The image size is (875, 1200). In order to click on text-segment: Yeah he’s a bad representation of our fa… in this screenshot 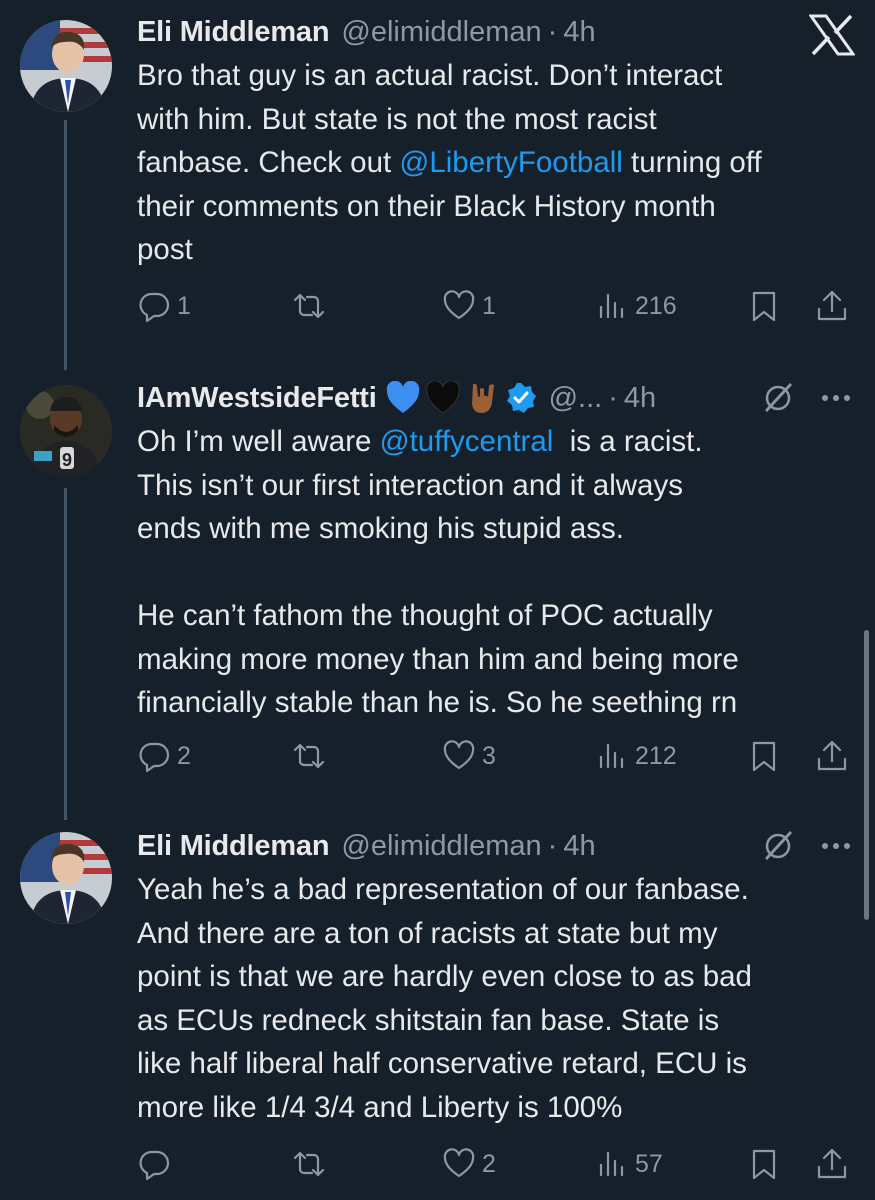, I will do `click(444, 998)`.